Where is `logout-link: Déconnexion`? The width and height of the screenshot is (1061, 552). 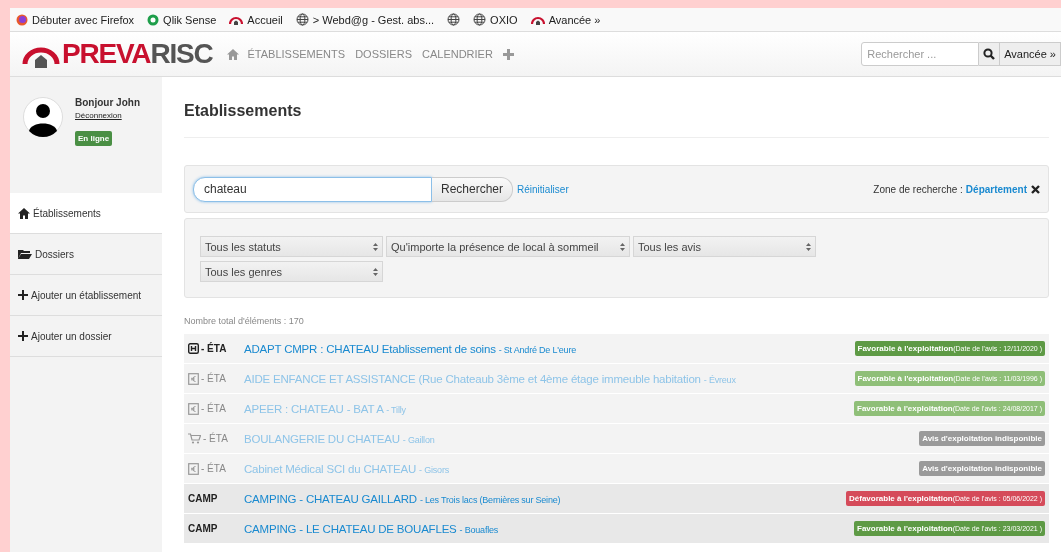
logout-link: Déconnexion is located at coordinates (98, 115).